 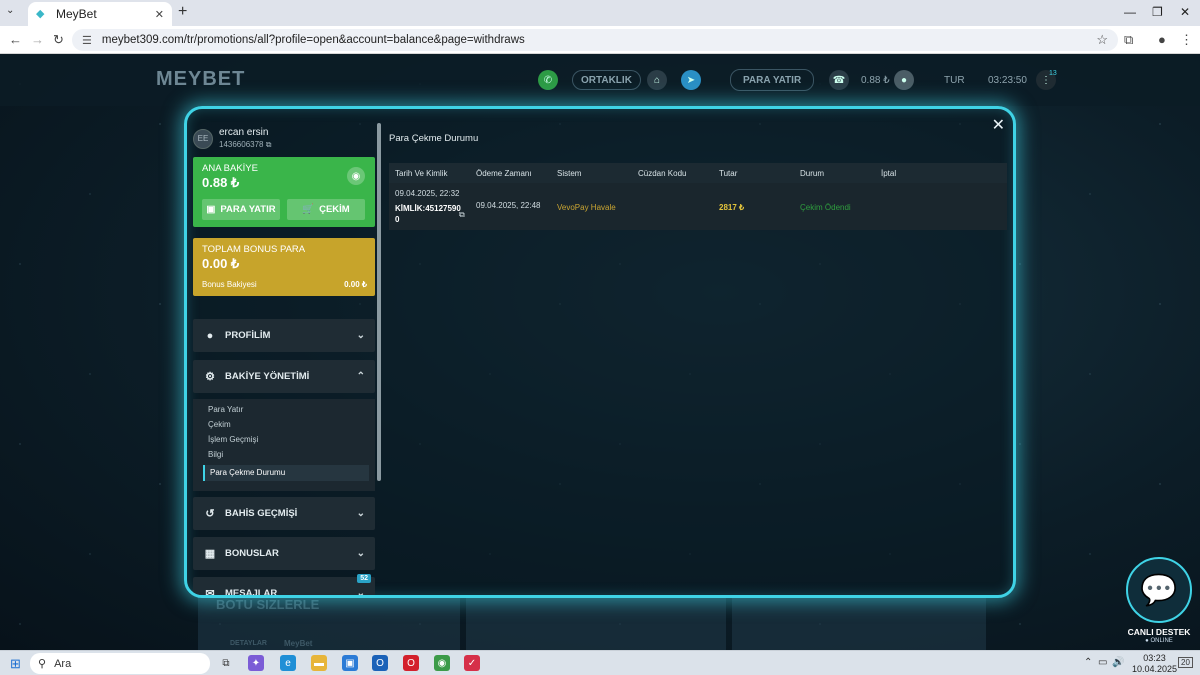 I want to click on gear-icon: ⚙, so click(x=210, y=377).